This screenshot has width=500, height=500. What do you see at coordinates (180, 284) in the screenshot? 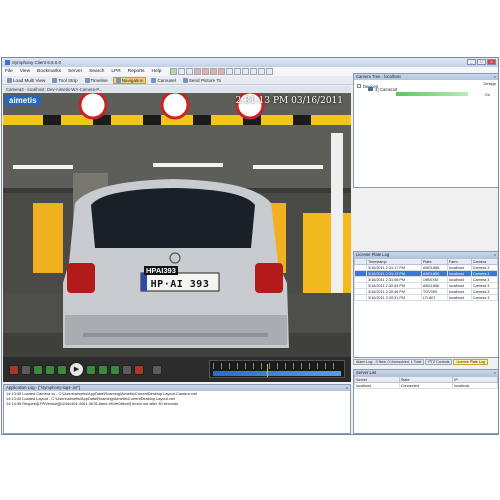
I see `license-plate: HP·AI 393` at bounding box center [180, 284].